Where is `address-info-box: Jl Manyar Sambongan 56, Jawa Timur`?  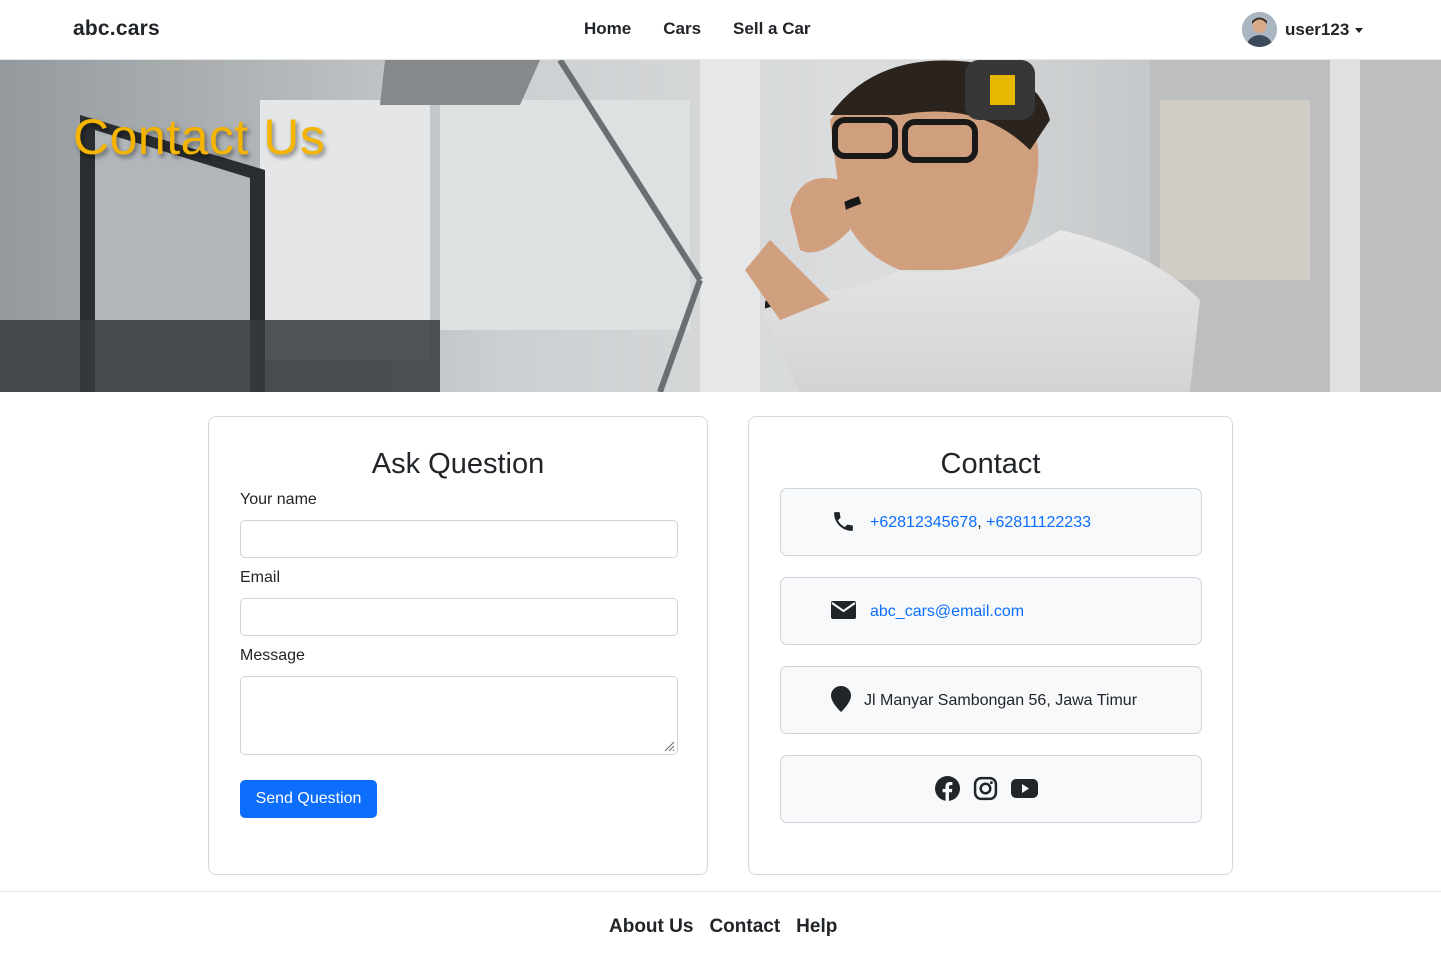
address-info-box: Jl Manyar Sambongan 56, Jawa Timur is located at coordinates (991, 700).